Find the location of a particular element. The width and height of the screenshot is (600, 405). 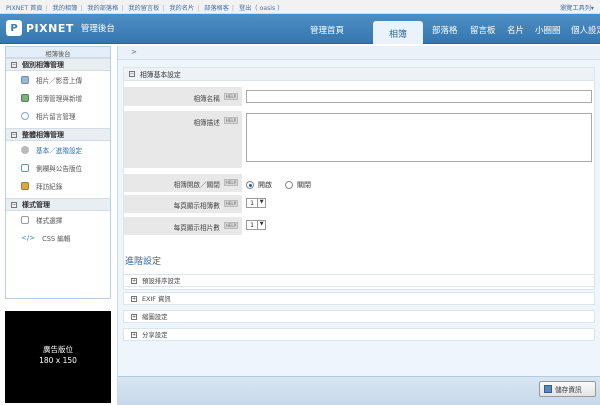

album-open-row: 相簿開啟／關閉 HELP 開啟 關閉 is located at coordinates (360, 183).